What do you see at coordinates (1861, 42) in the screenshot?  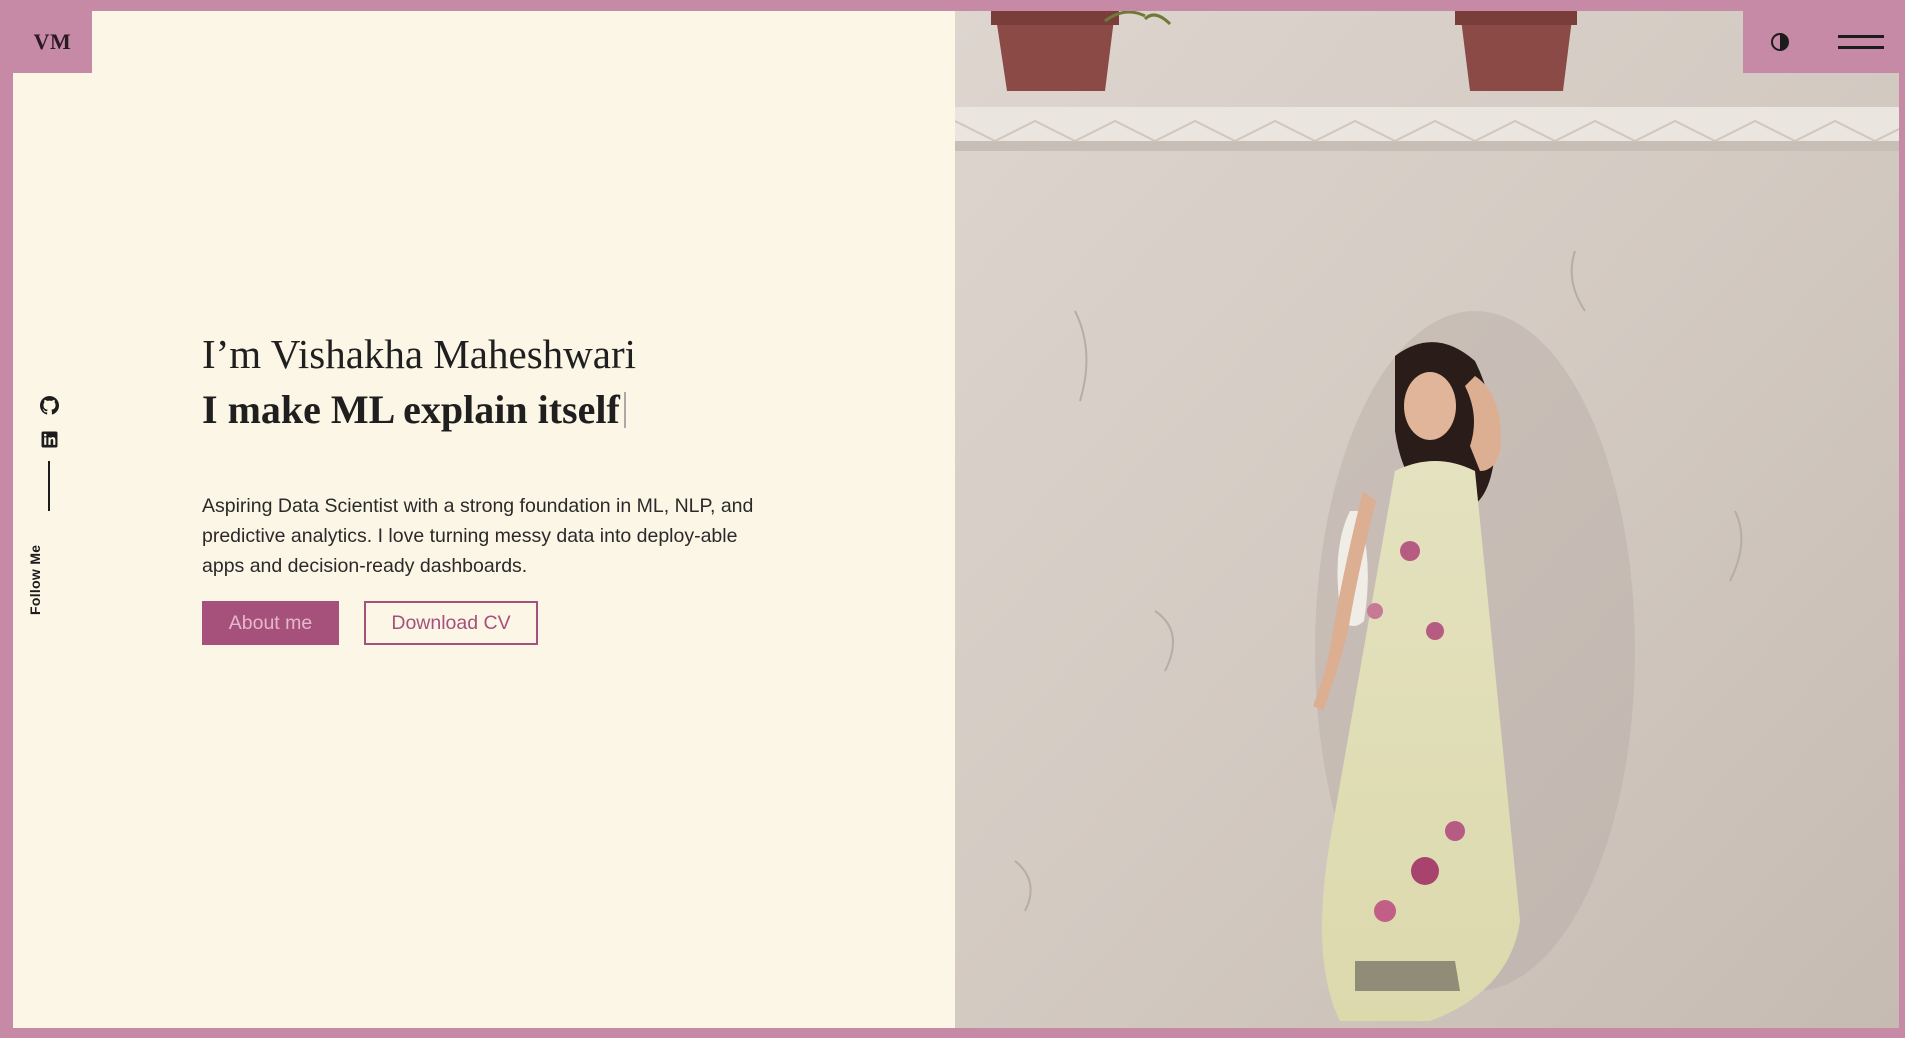 I see `hamburger-menu-icon` at bounding box center [1861, 42].